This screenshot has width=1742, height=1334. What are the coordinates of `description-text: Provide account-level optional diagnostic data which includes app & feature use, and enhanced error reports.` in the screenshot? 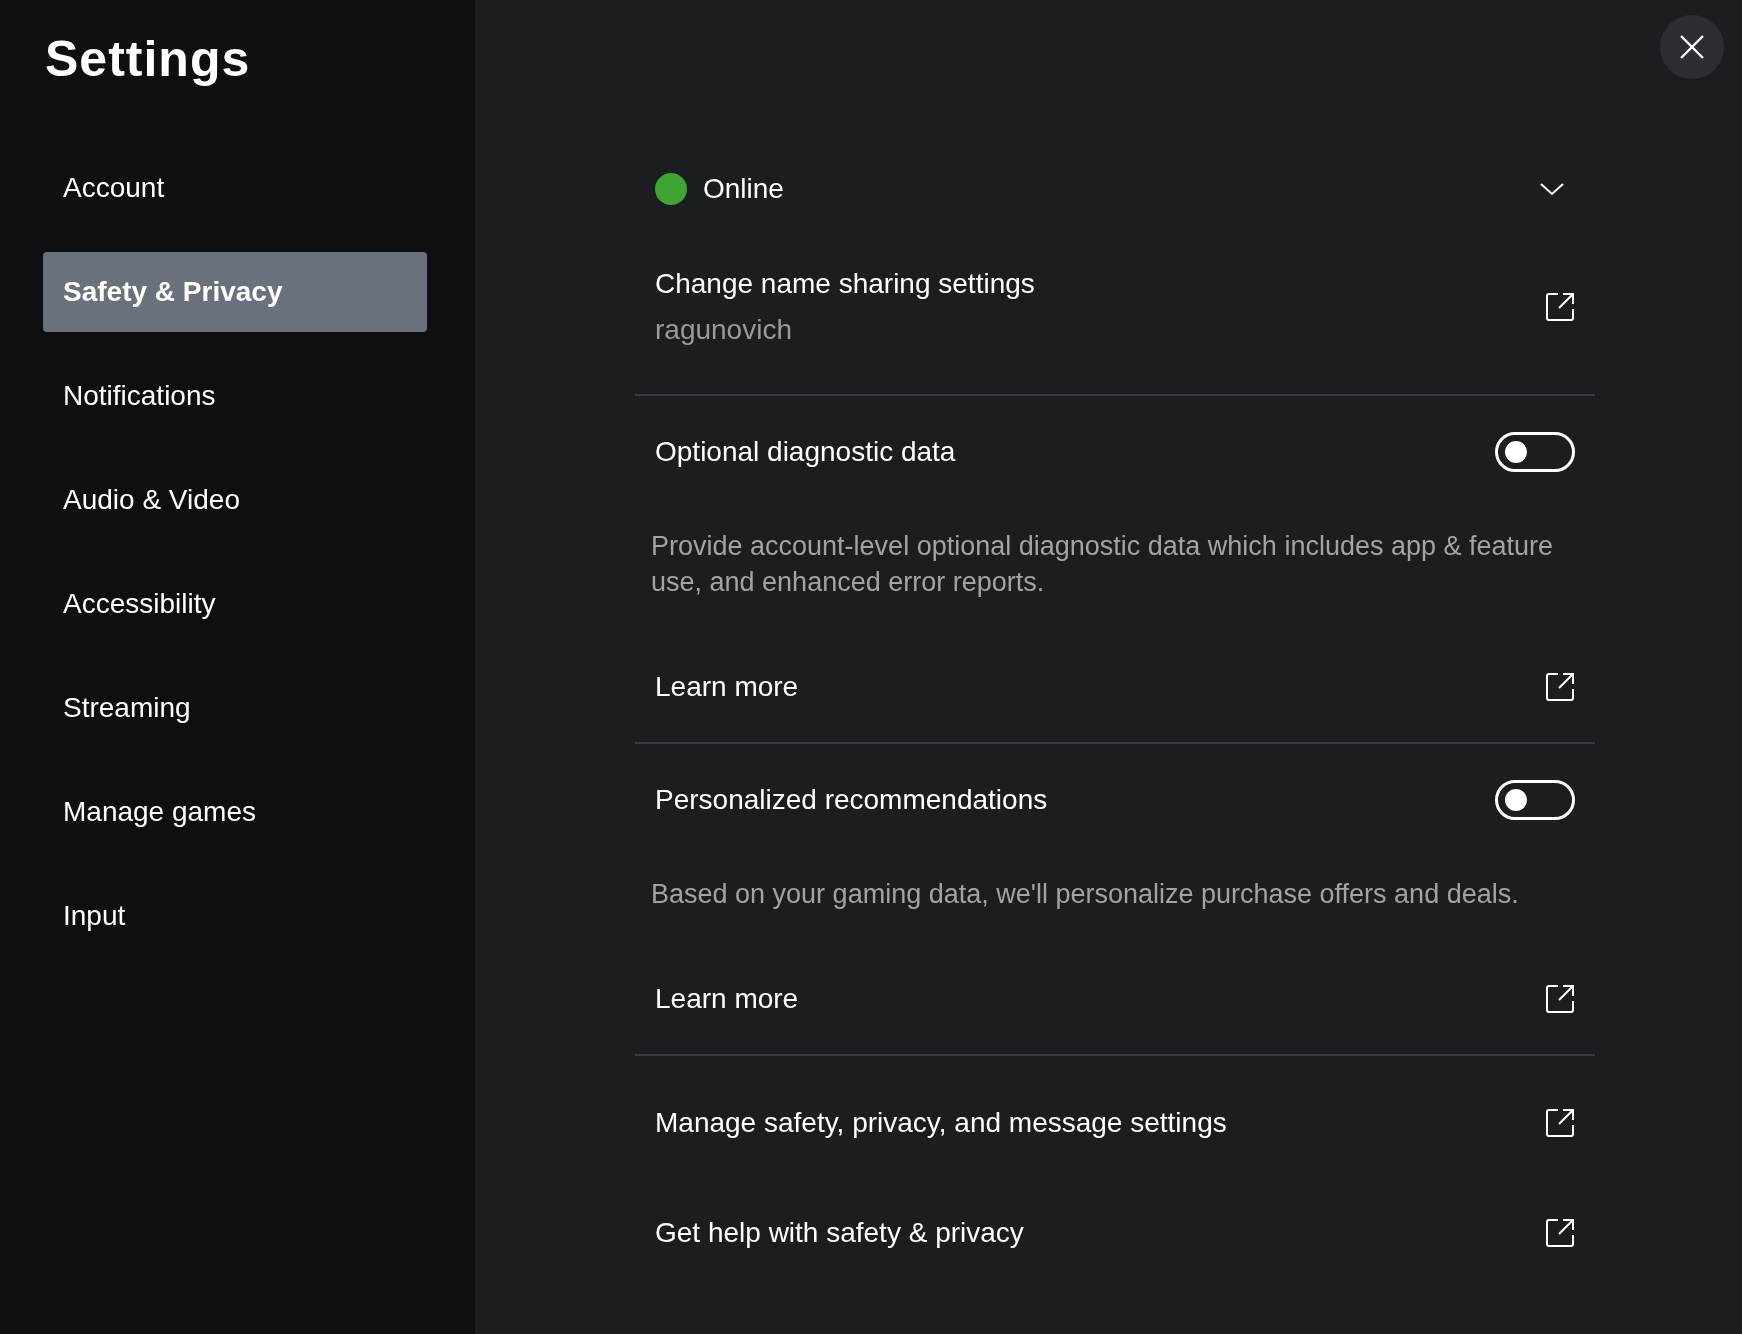 It's located at (1102, 564).